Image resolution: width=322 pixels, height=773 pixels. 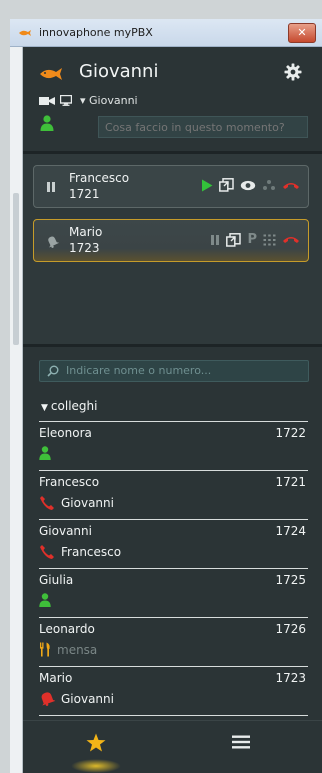 What do you see at coordinates (96, 32) in the screenshot?
I see `window-title: innovaphone myPBX` at bounding box center [96, 32].